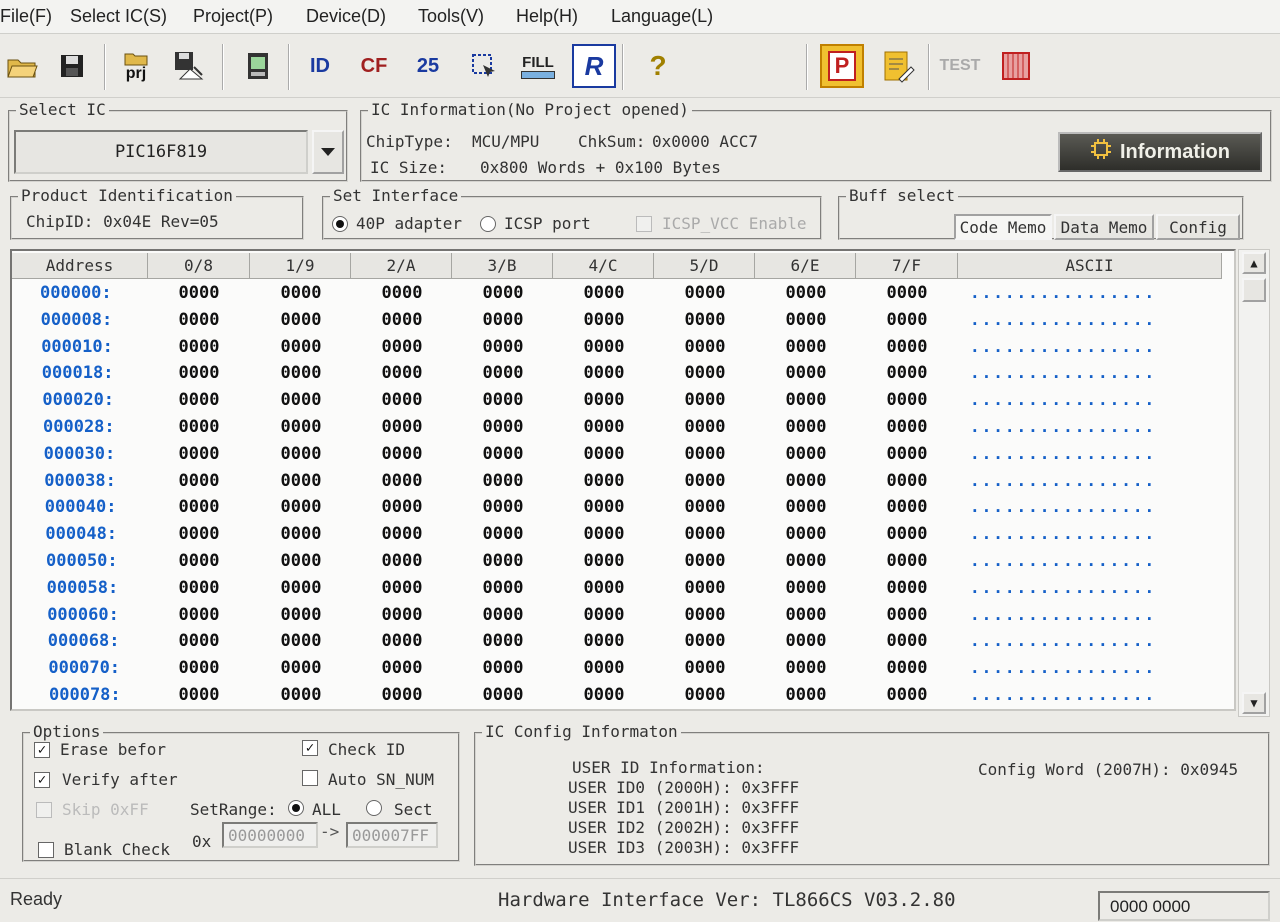  Describe the element at coordinates (96, 320) in the screenshot. I see `row-address: 000008:` at that location.